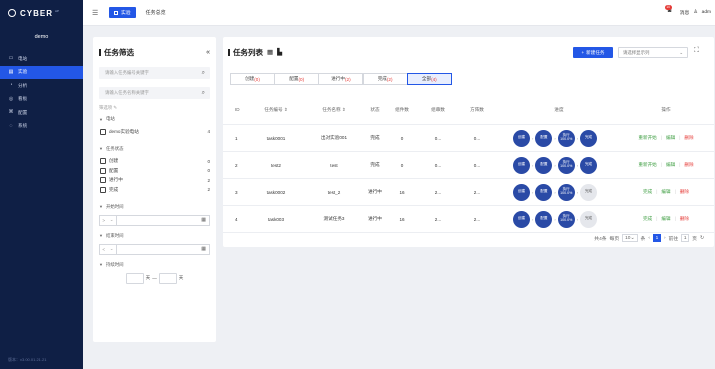 The height and width of the screenshot is (369, 715). What do you see at coordinates (41, 100) in the screenshot?
I see `sidebar-item-board: ◎ 看板` at bounding box center [41, 100].